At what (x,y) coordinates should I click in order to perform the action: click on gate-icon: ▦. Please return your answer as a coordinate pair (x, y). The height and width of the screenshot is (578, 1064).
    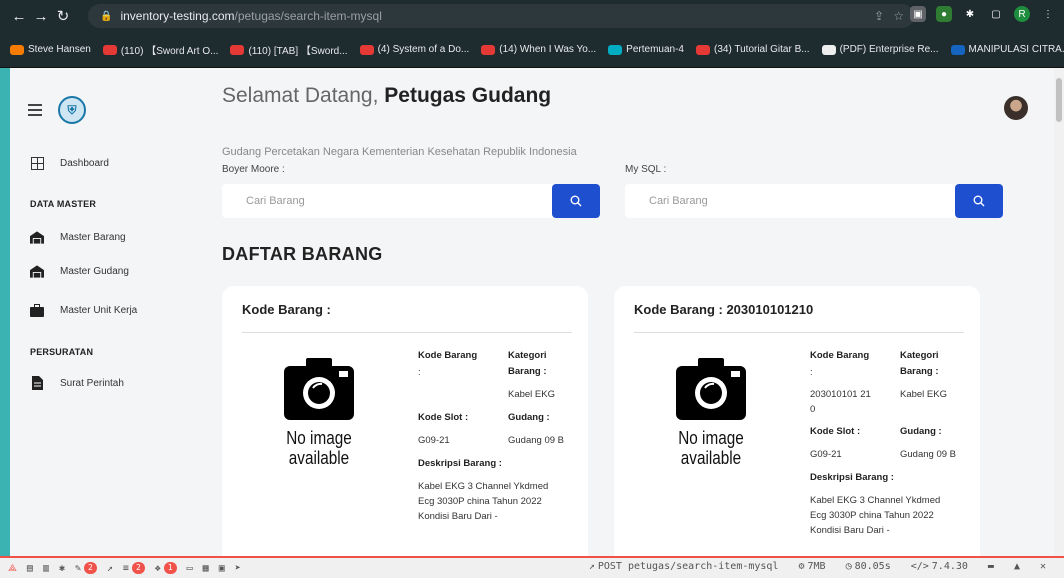
    Looking at the image, I should click on (206, 568).